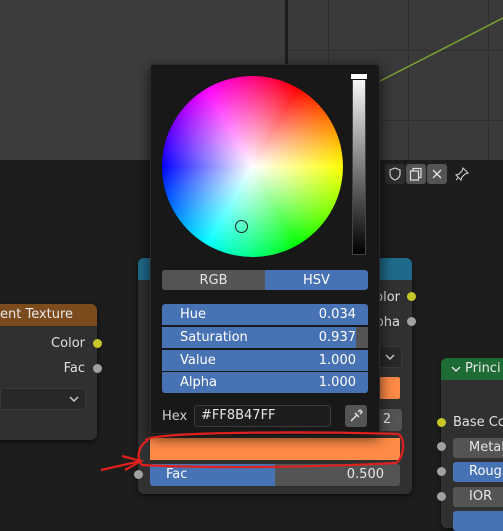 The height and width of the screenshot is (531, 503). Describe the element at coordinates (359, 76) in the screenshot. I see `value-slider-handle` at that location.